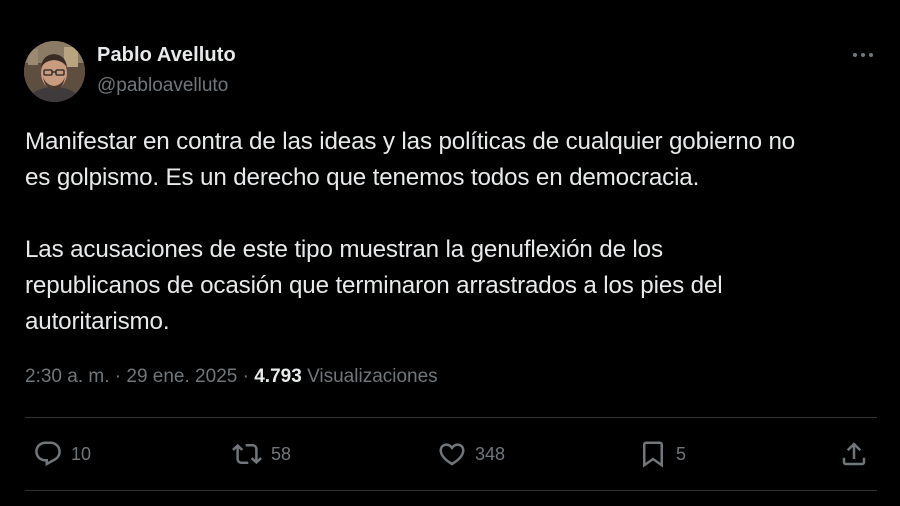 The width and height of the screenshot is (900, 506). Describe the element at coordinates (653, 454) in the screenshot. I see `bookmark-icon` at that location.